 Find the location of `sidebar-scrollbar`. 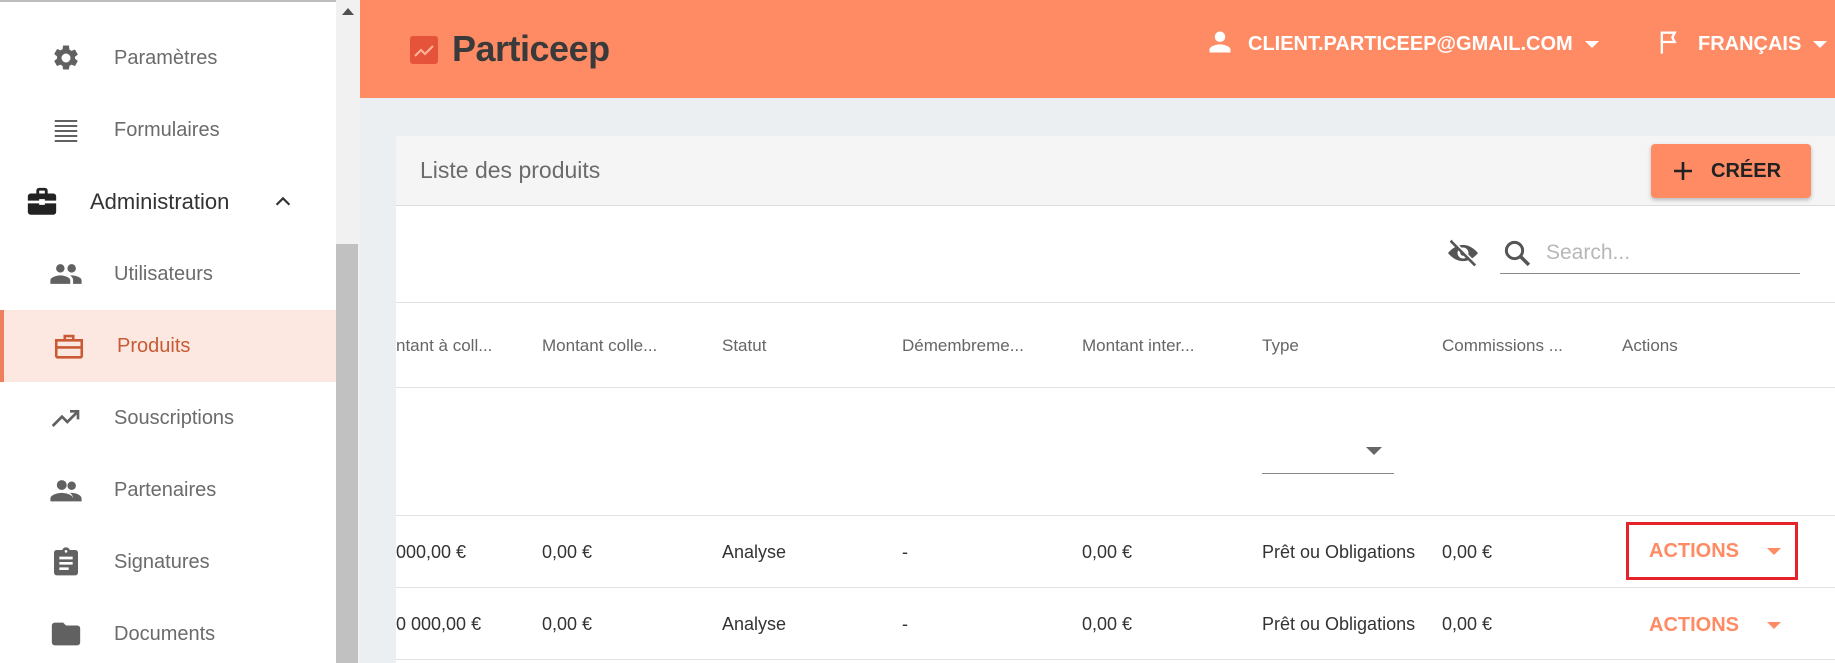

sidebar-scrollbar is located at coordinates (348, 331).